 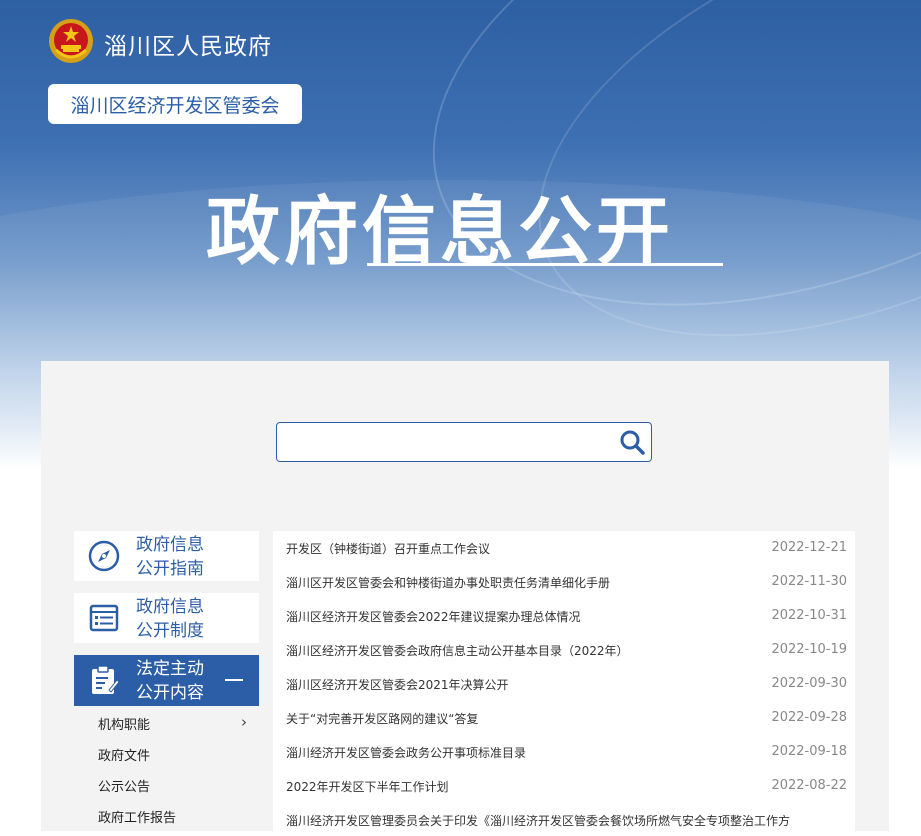 What do you see at coordinates (170, 669) in the screenshot?
I see `sidebar-item-label: 法定主动` at bounding box center [170, 669].